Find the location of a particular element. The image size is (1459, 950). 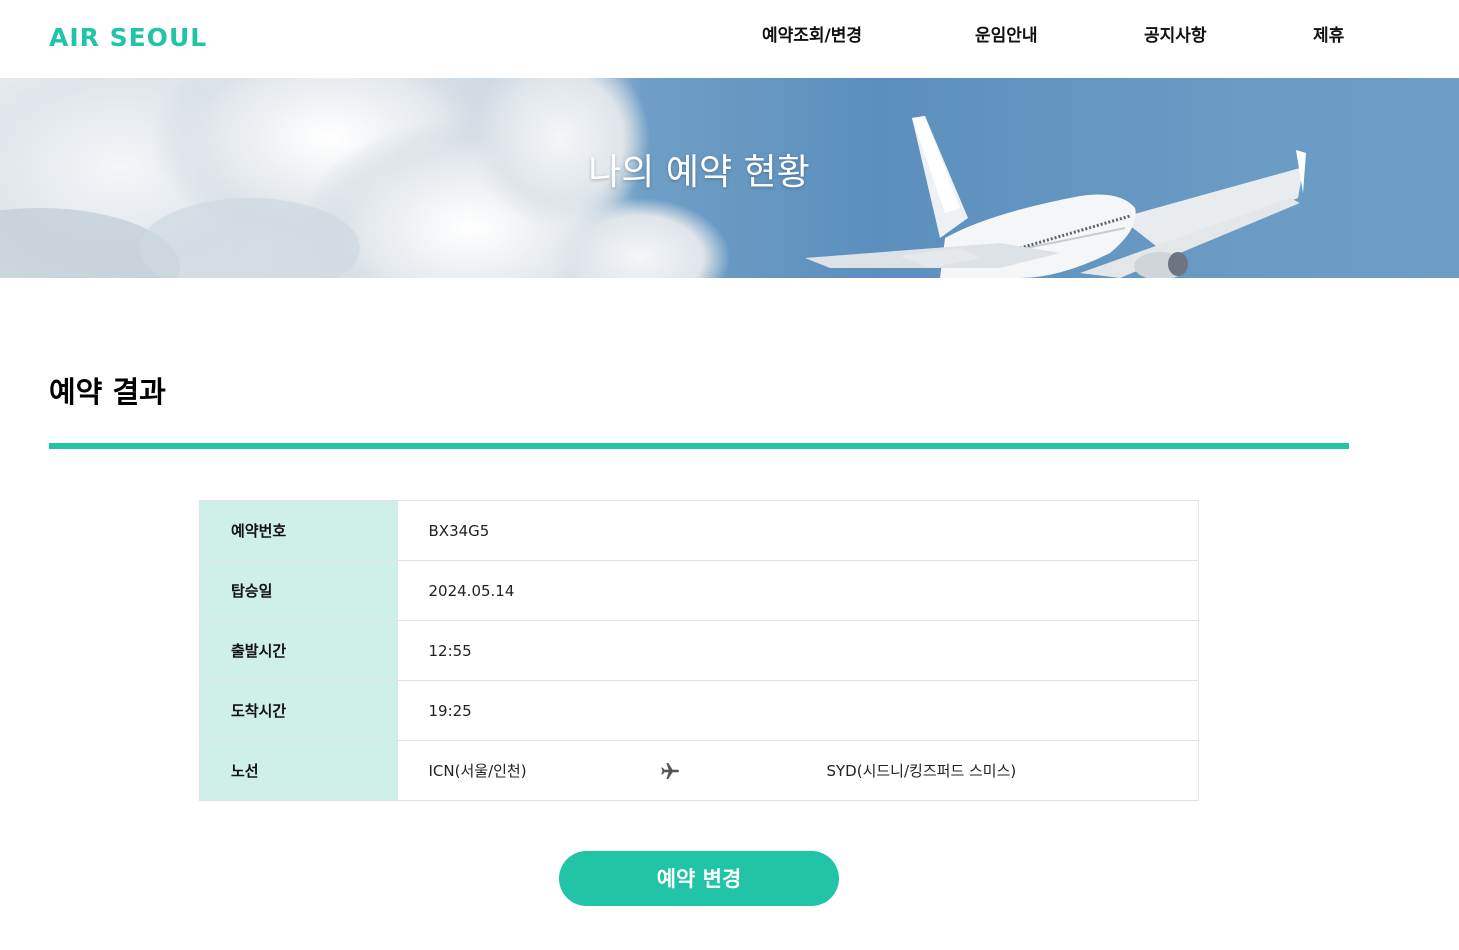

reservation-number-value: BX34G5 is located at coordinates (798, 530).